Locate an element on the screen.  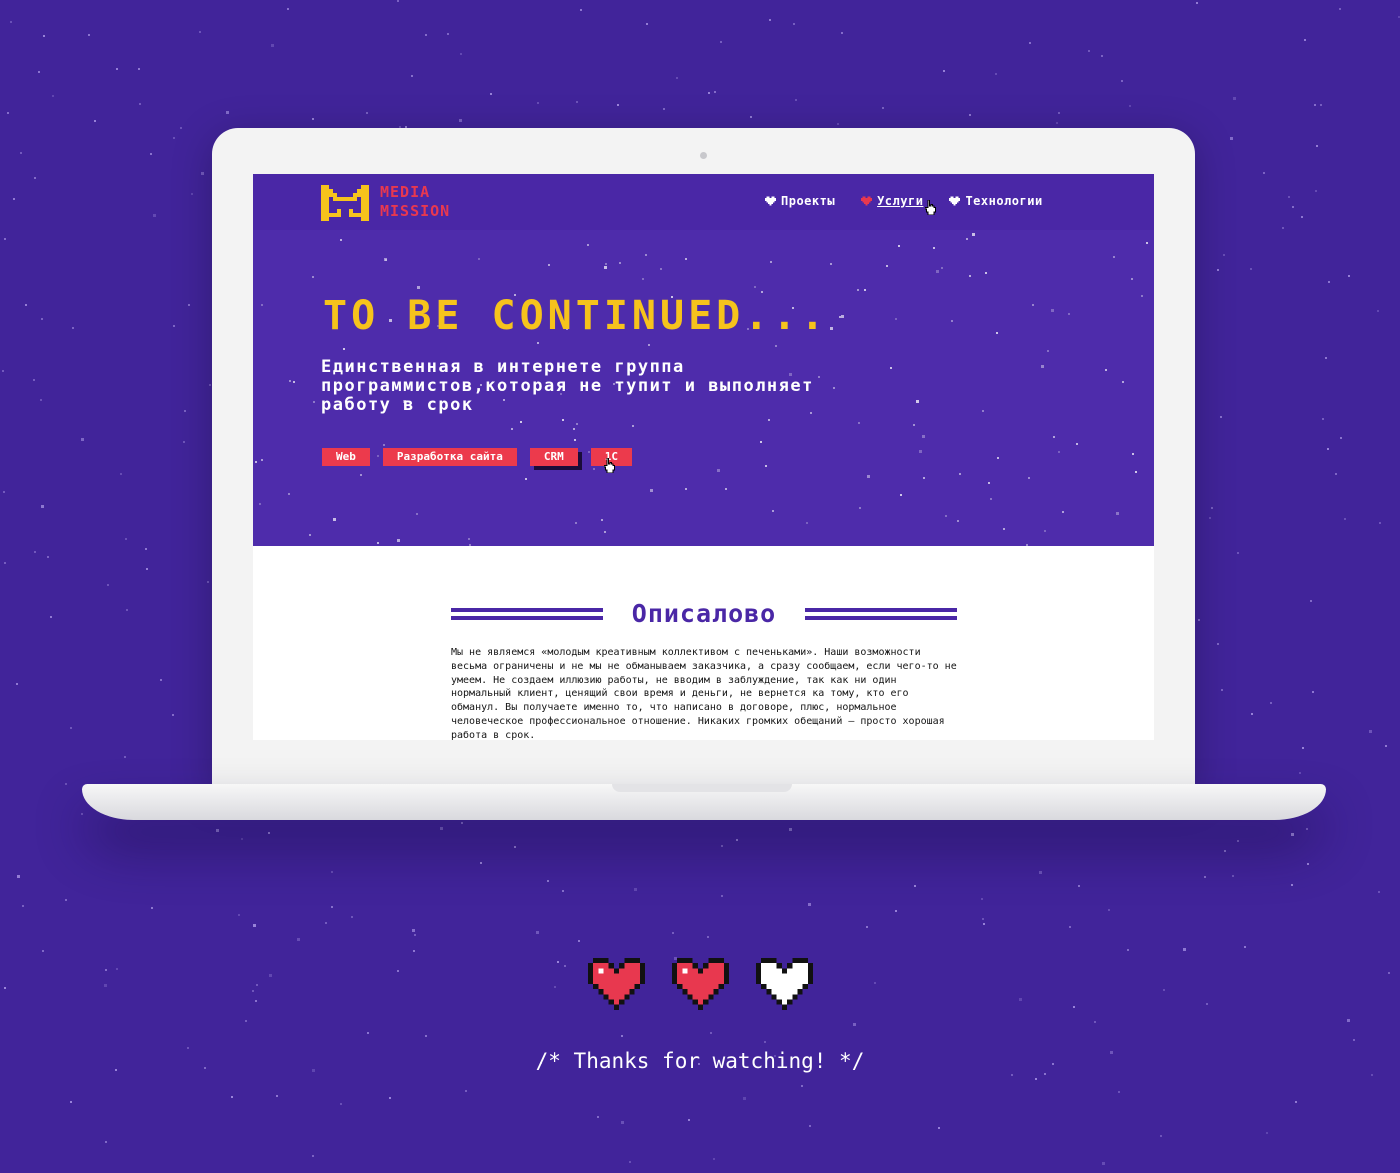
laptop-notch is located at coordinates (702, 788).